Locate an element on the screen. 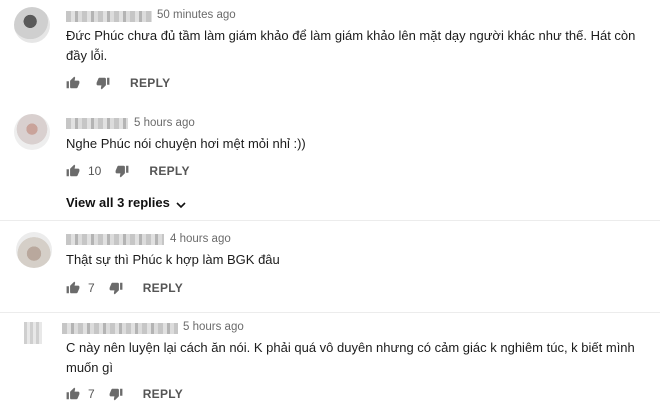 The image size is (660, 414). chevron-down-icon is located at coordinates (181, 203).